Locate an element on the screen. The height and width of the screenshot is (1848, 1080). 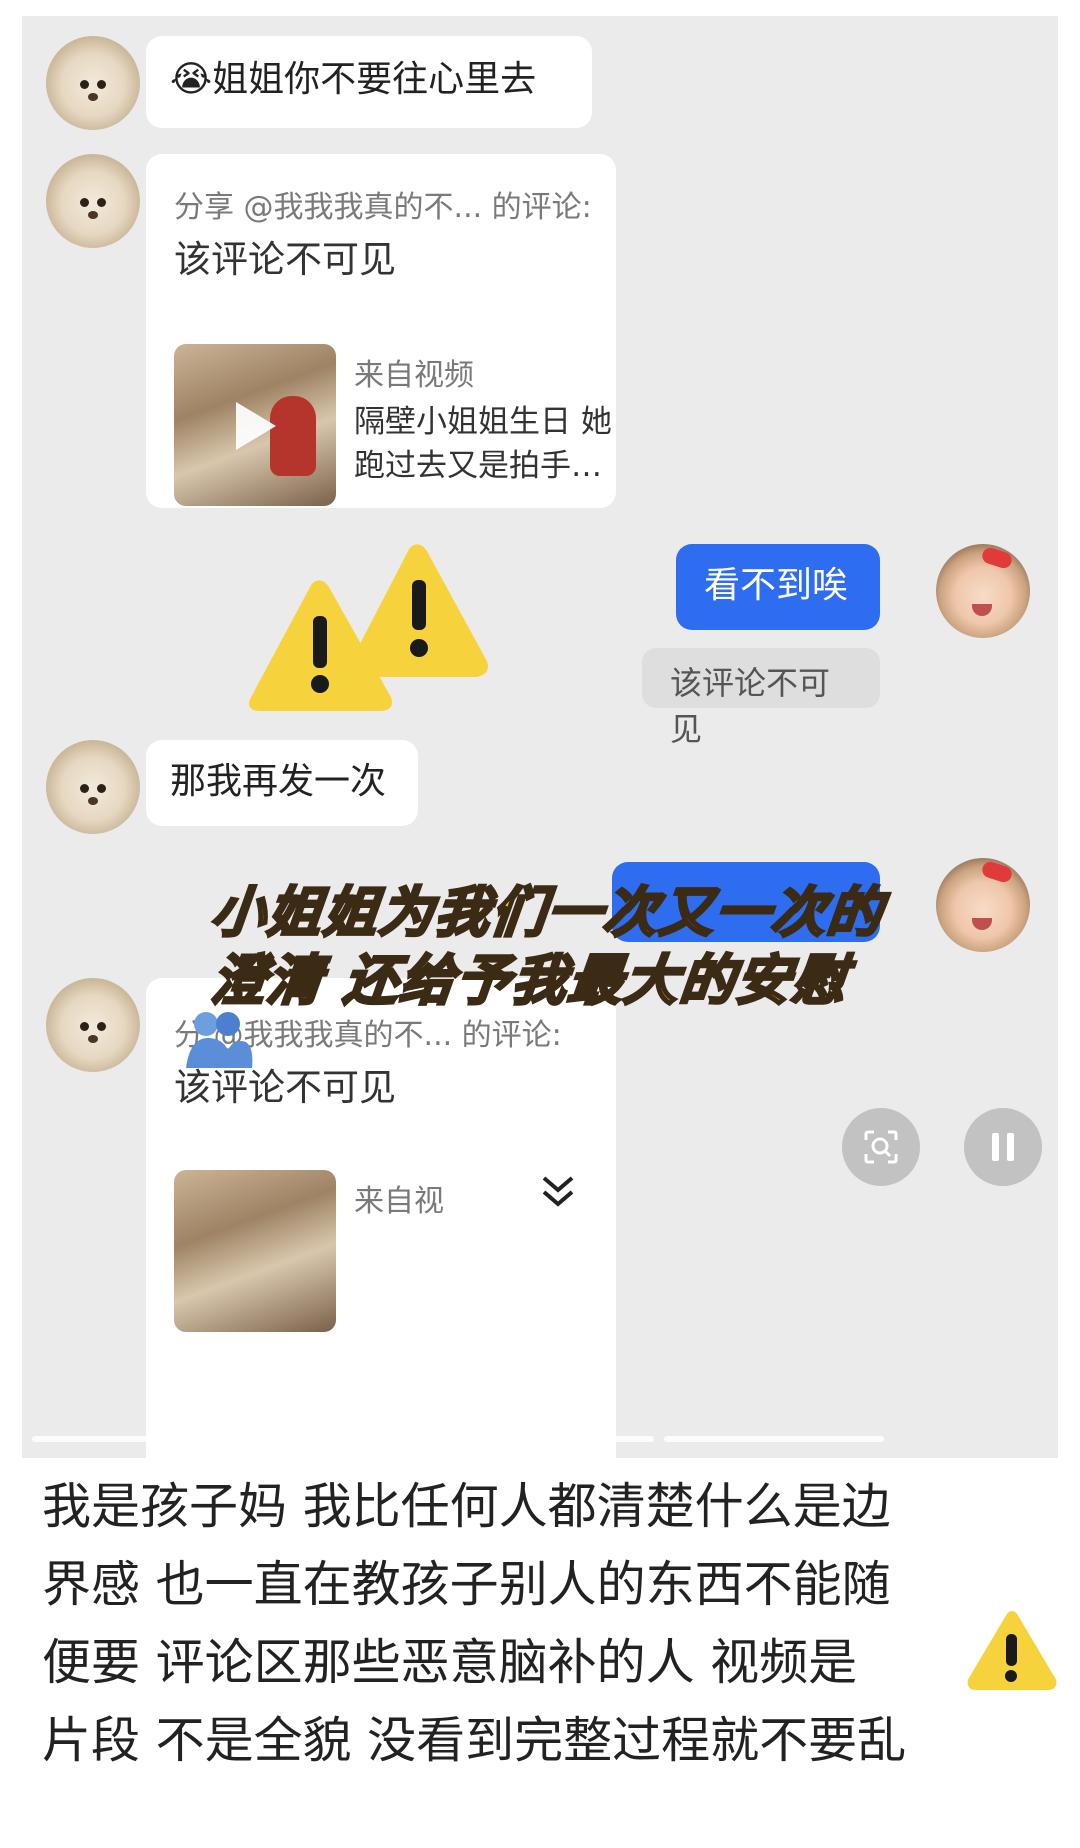
chat-bubble-apology: 😭姐姐你不要往心里去 is located at coordinates (369, 82).